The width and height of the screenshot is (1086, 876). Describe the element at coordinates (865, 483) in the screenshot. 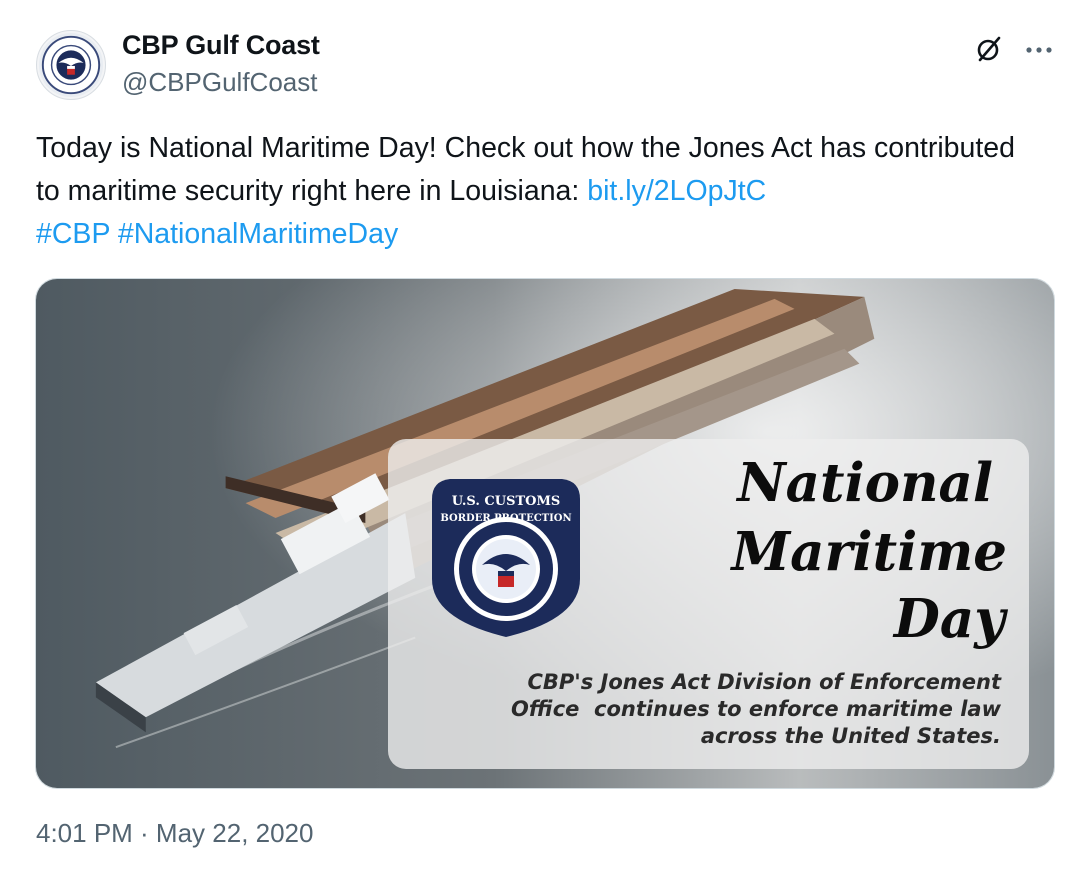

I see `title-line-1: National` at that location.